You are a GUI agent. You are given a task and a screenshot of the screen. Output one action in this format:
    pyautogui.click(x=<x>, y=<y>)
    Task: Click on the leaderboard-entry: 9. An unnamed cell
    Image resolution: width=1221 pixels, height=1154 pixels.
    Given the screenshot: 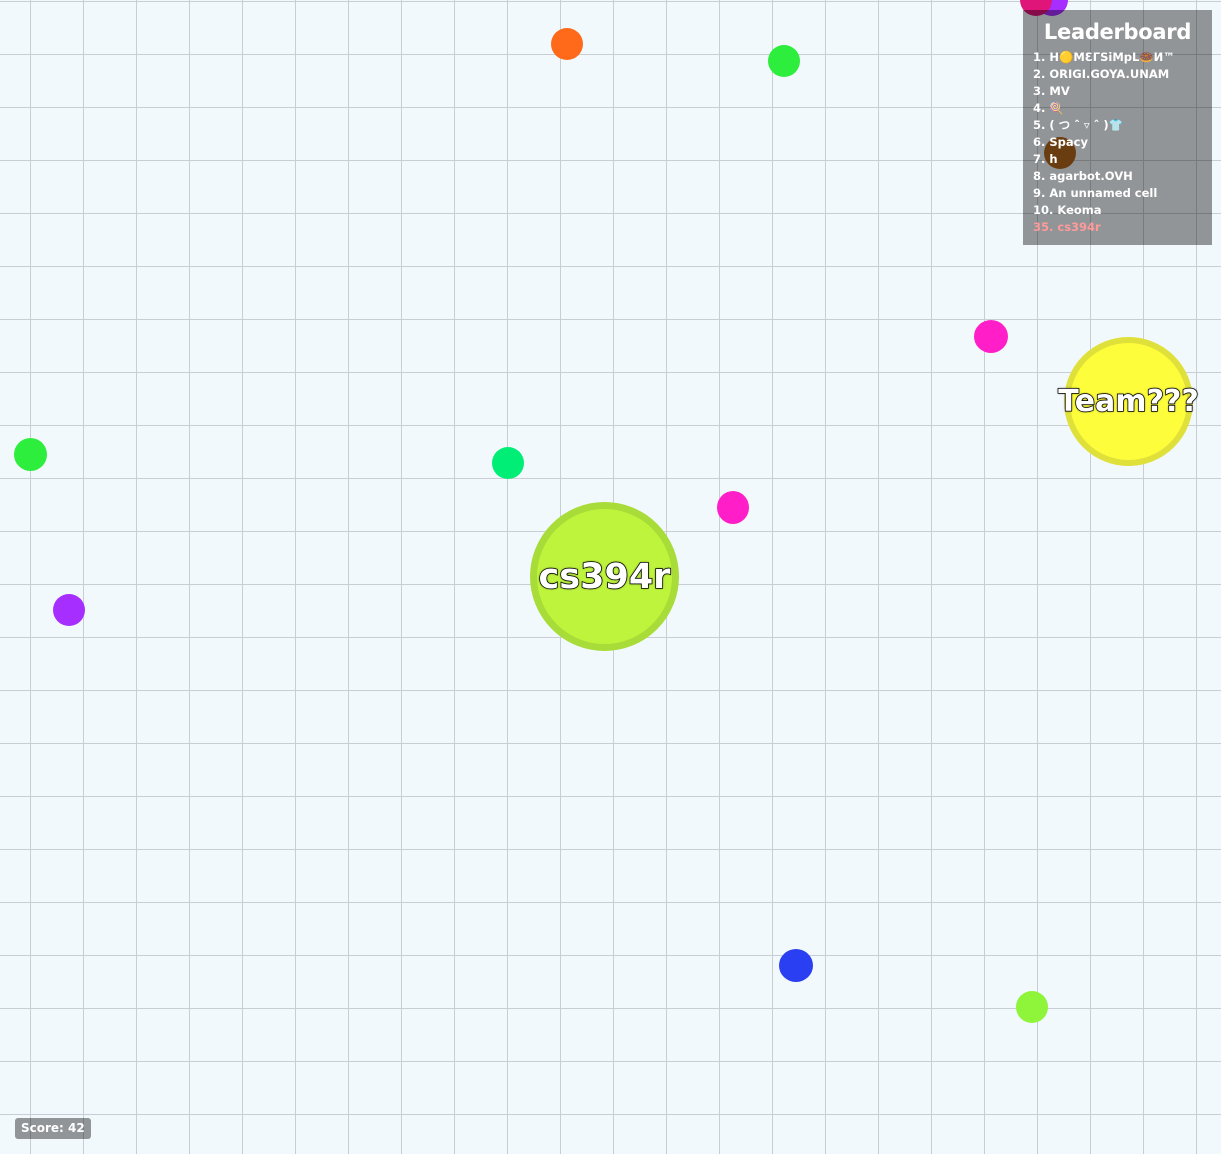 What is the action you would take?
    pyautogui.click(x=1095, y=193)
    